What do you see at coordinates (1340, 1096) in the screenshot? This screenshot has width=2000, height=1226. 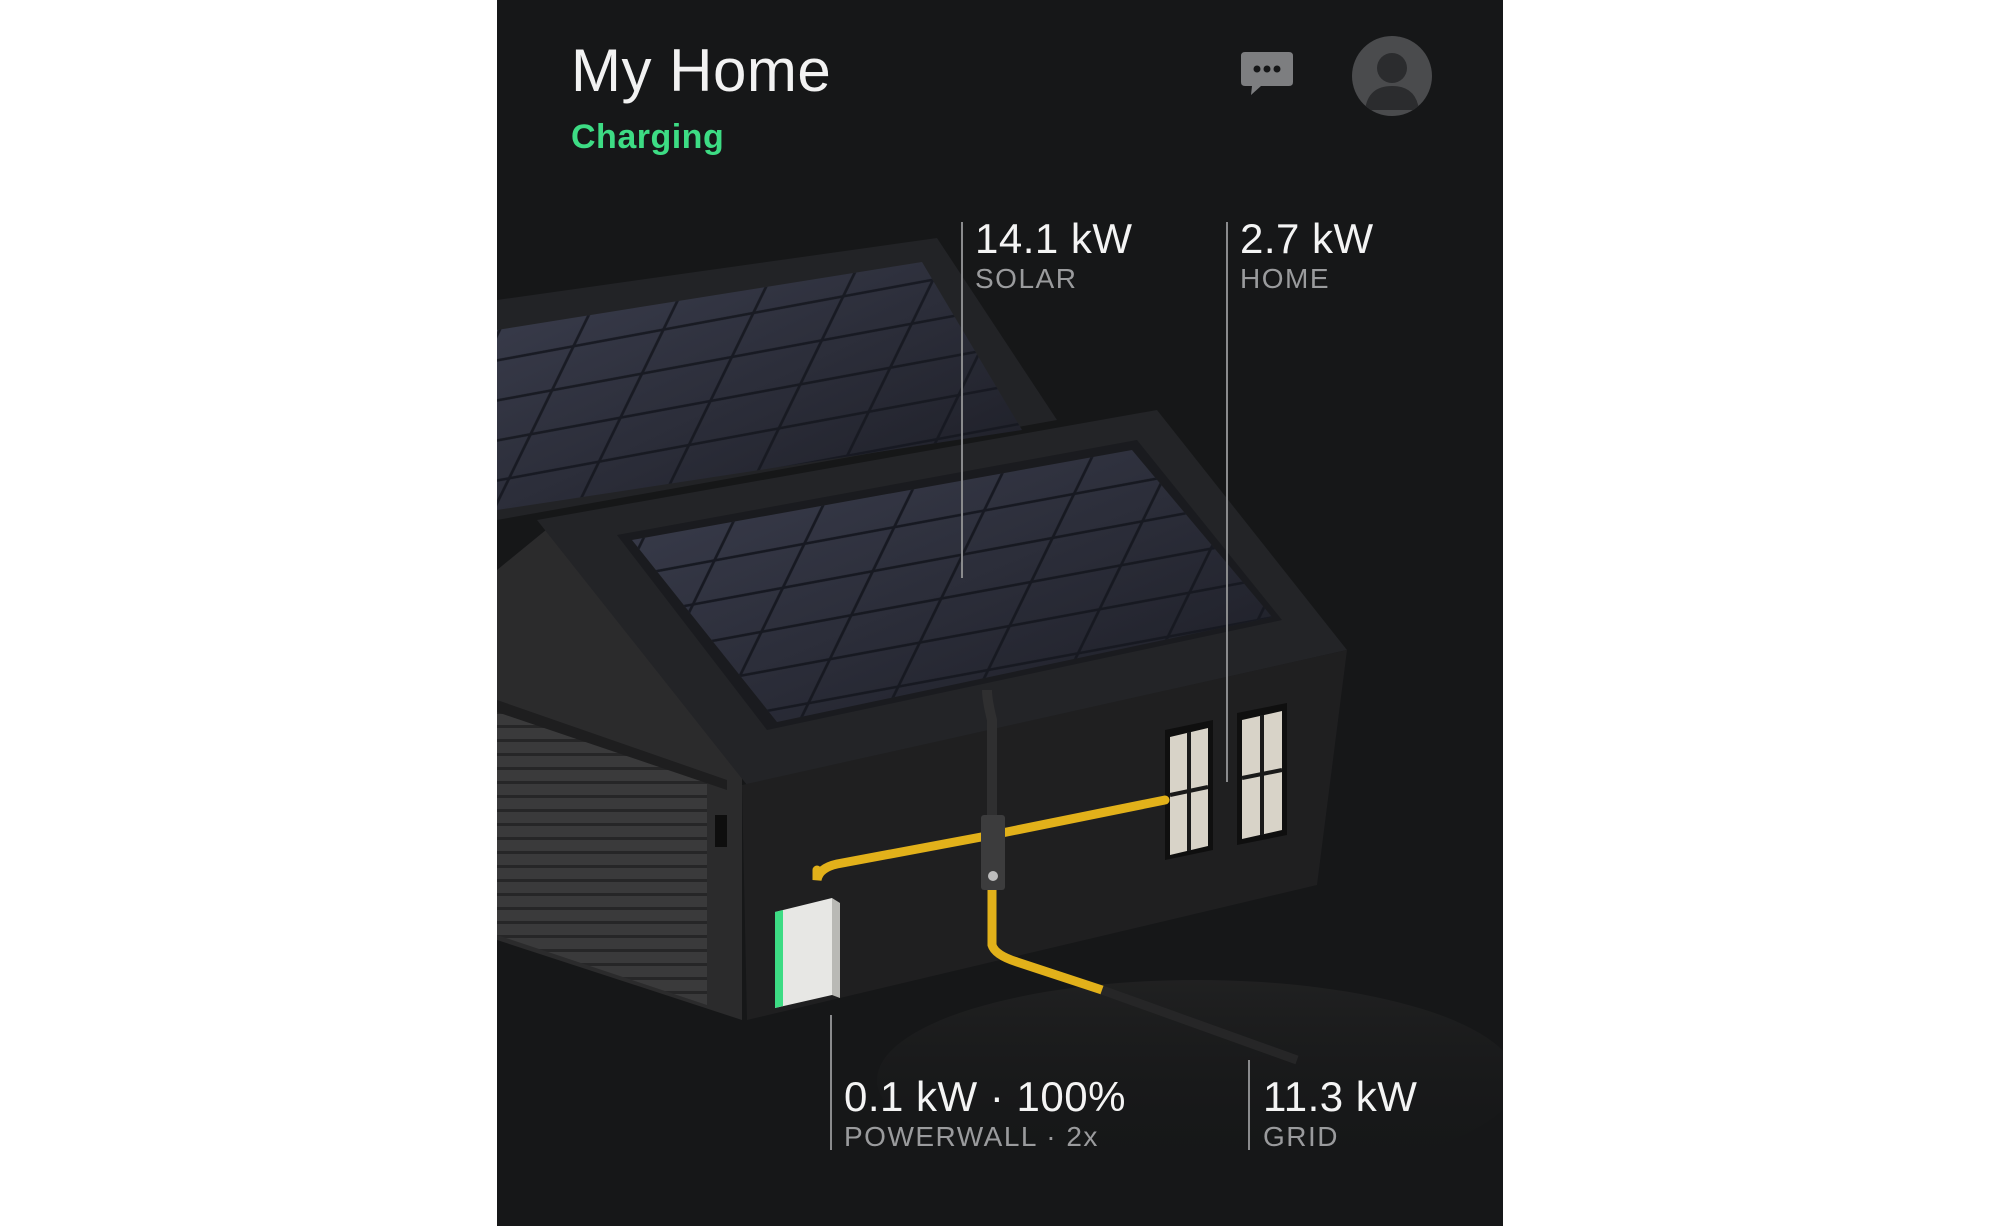 I see `grid-power-value: 11.3 kW` at bounding box center [1340, 1096].